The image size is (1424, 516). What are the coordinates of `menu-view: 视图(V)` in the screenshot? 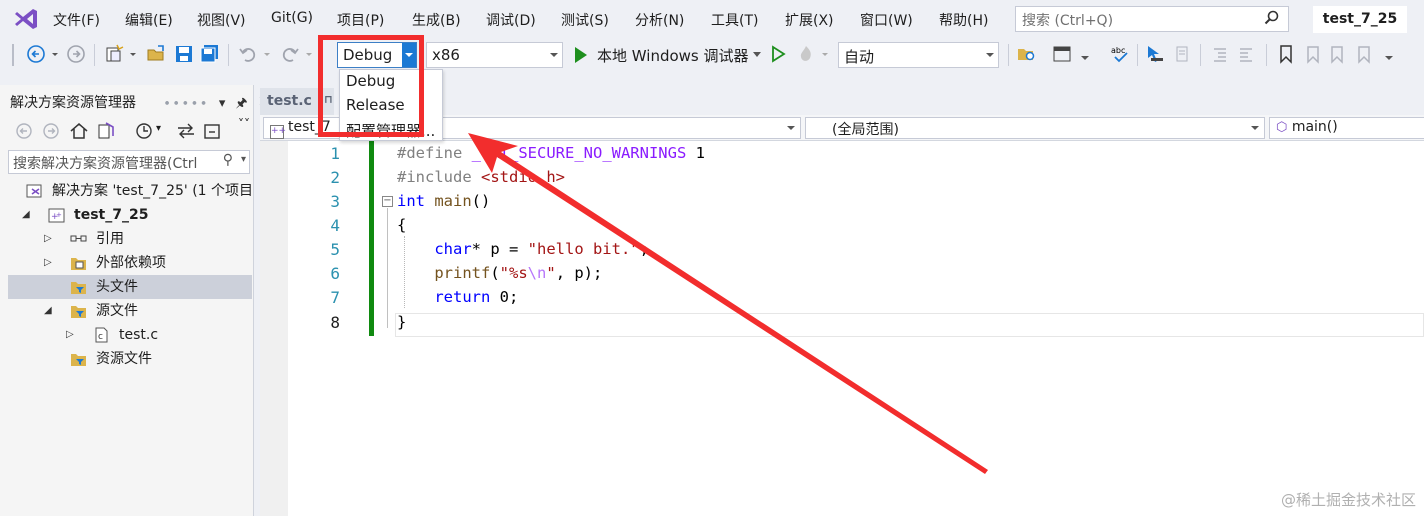 It's located at (221, 20).